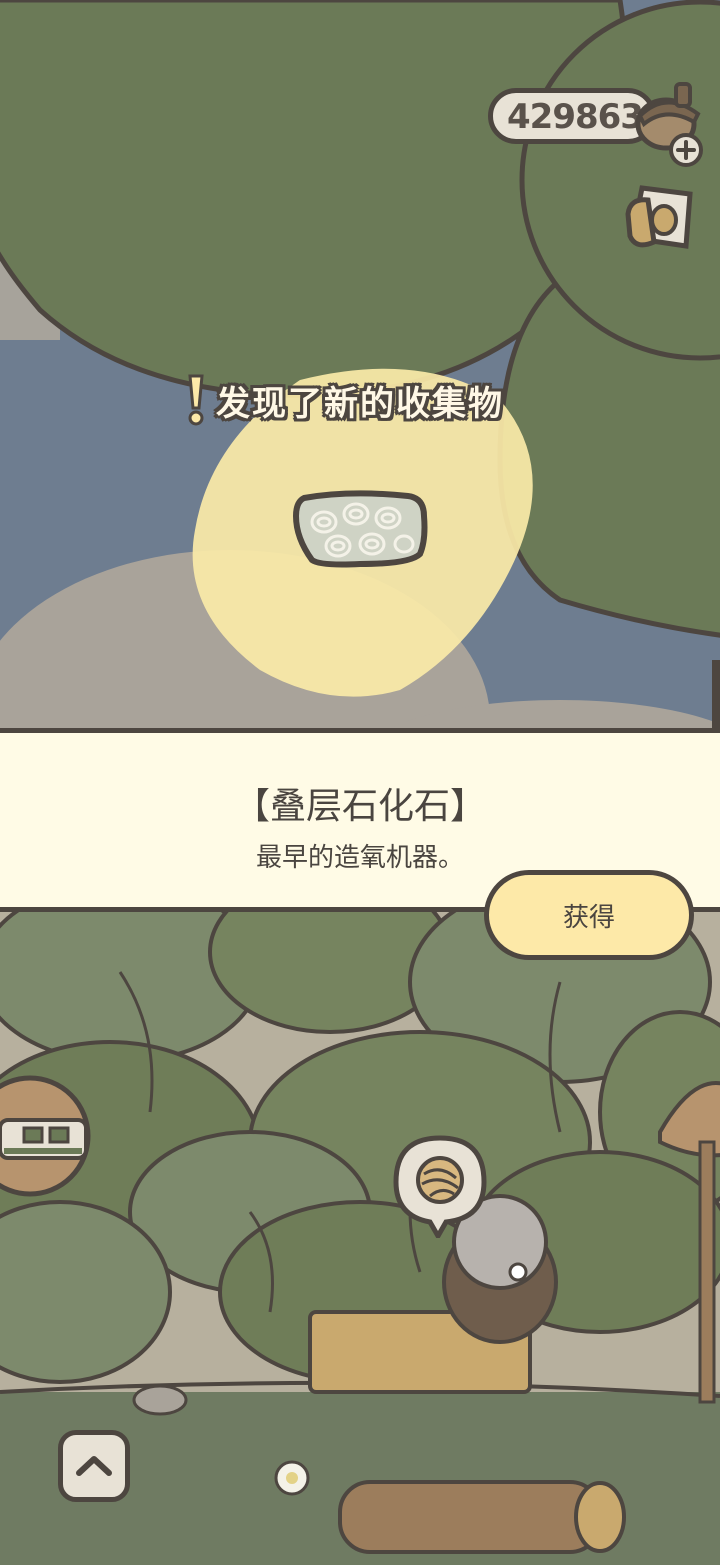 The width and height of the screenshot is (720, 1565). What do you see at coordinates (440, 1186) in the screenshot?
I see `yarn-ball-icon` at bounding box center [440, 1186].